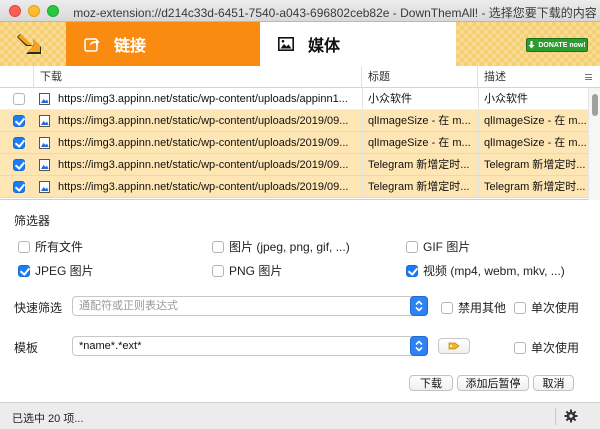 The height and width of the screenshot is (429, 600). What do you see at coordinates (239, 346) in the screenshot?
I see `mask-input` at bounding box center [239, 346].